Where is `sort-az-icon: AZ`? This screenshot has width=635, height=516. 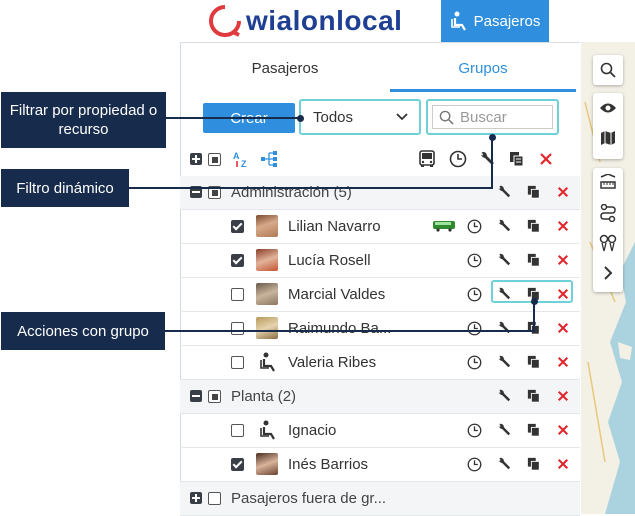
sort-az-icon: AZ is located at coordinates (242, 159).